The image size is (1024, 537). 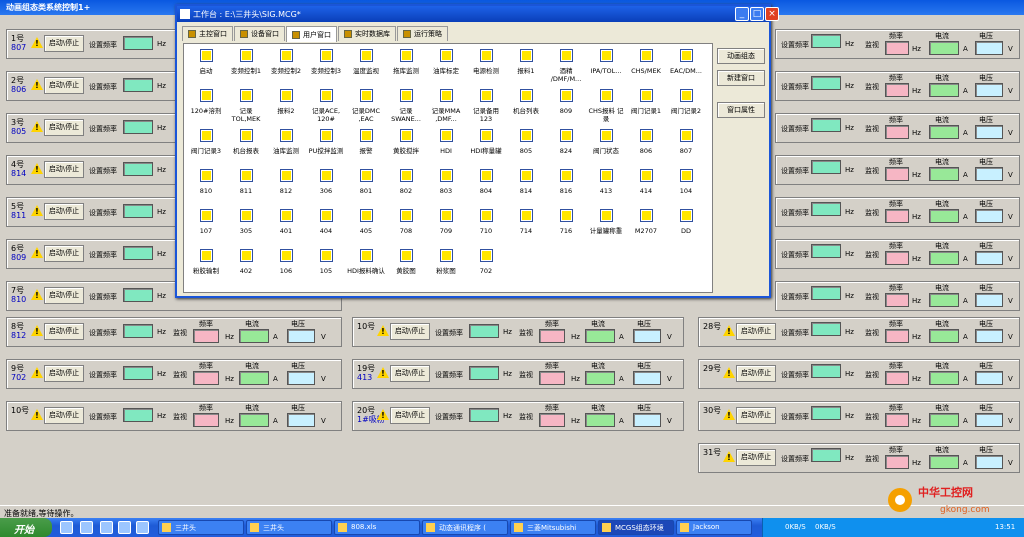 I want to click on user-window-item: 油库标定, so click(x=446, y=62).